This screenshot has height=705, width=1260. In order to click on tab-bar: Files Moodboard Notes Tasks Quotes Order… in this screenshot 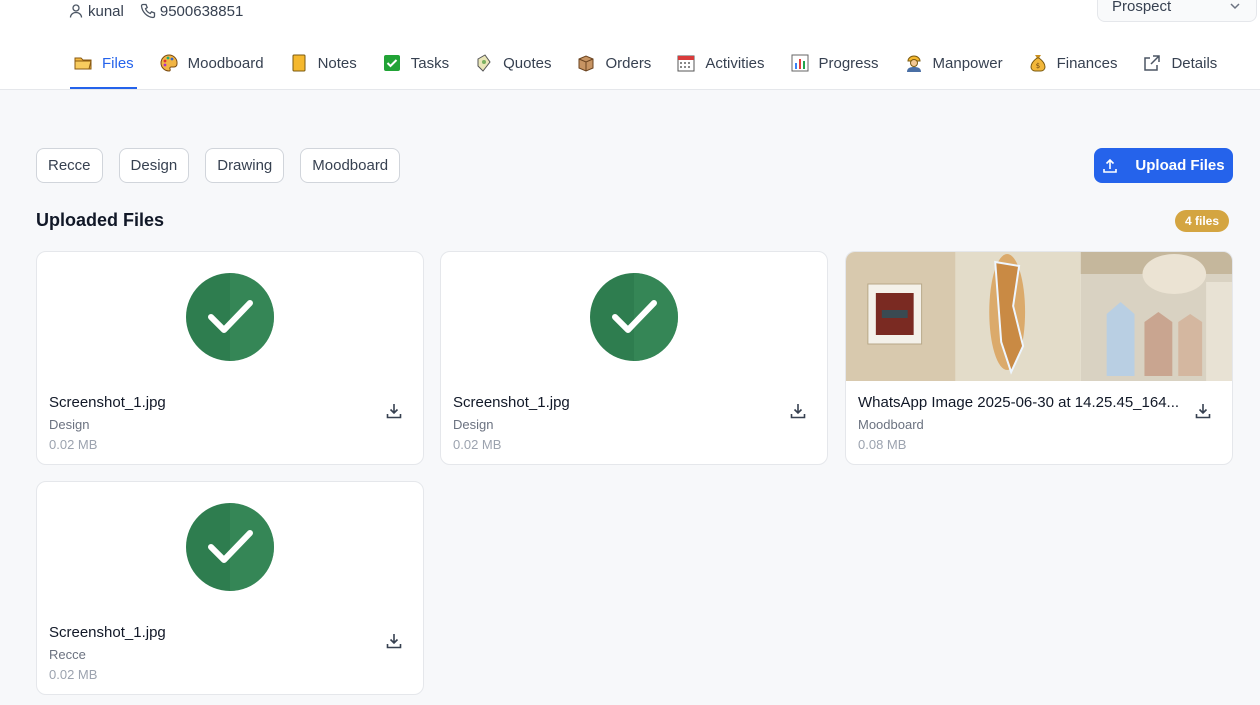, I will do `click(654, 67)`.